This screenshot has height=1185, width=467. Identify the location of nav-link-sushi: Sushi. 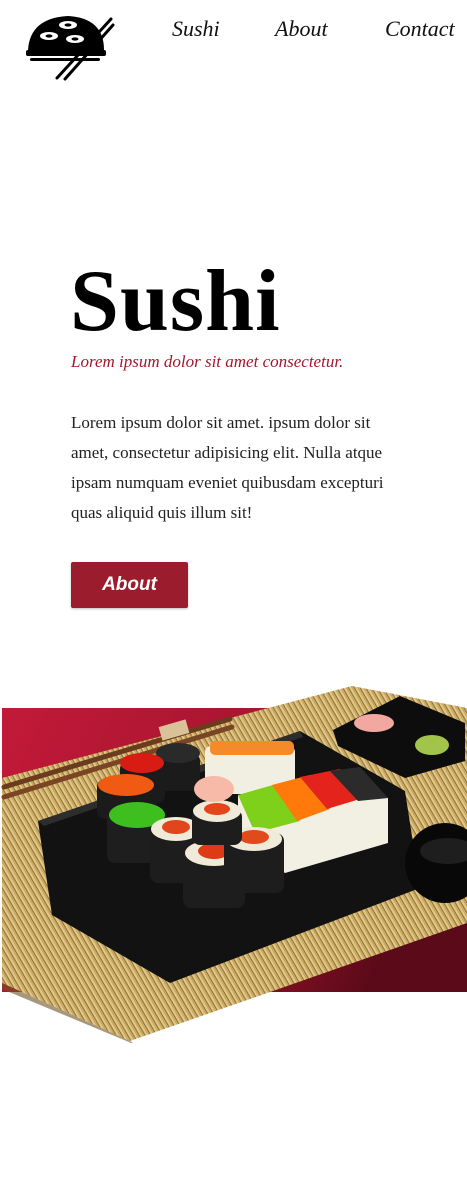
(196, 29).